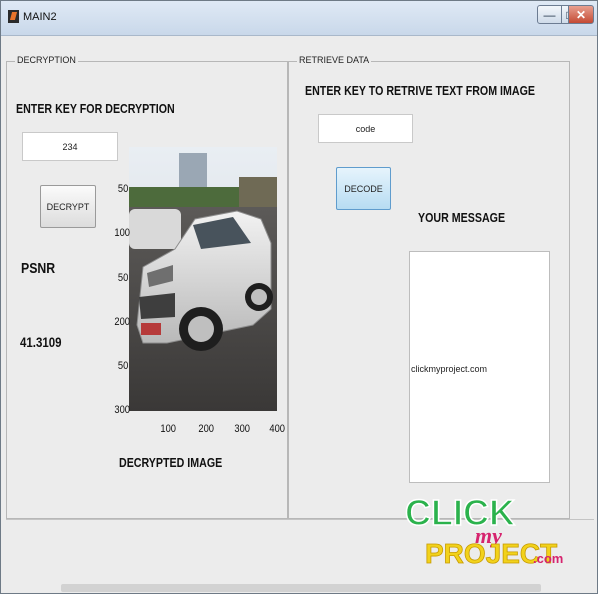 The height and width of the screenshot is (600, 600). I want to click on x-tick-100: 100, so click(168, 429).